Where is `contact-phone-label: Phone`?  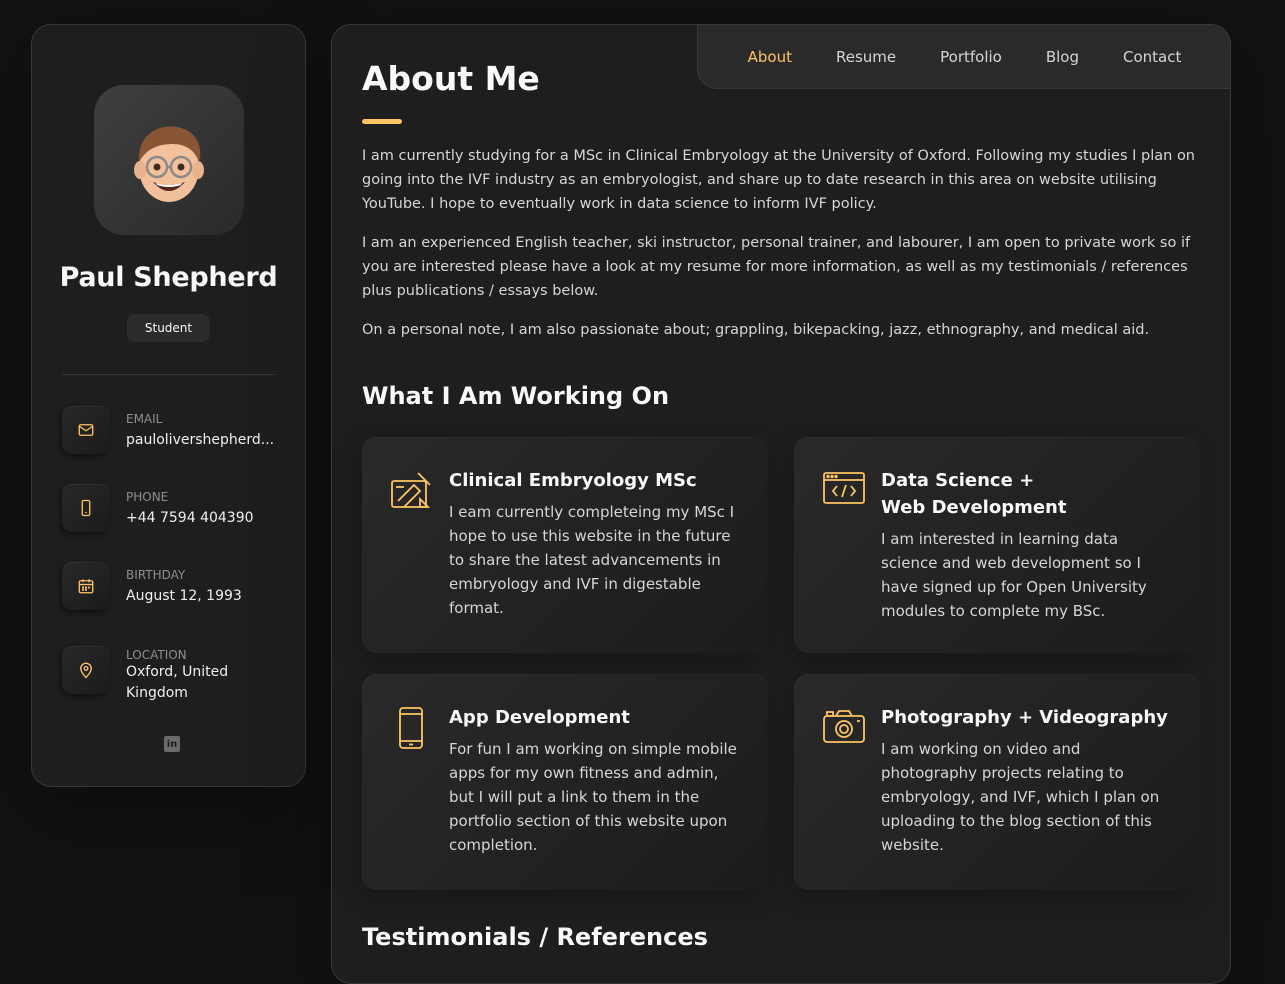
contact-phone-label: Phone is located at coordinates (147, 497).